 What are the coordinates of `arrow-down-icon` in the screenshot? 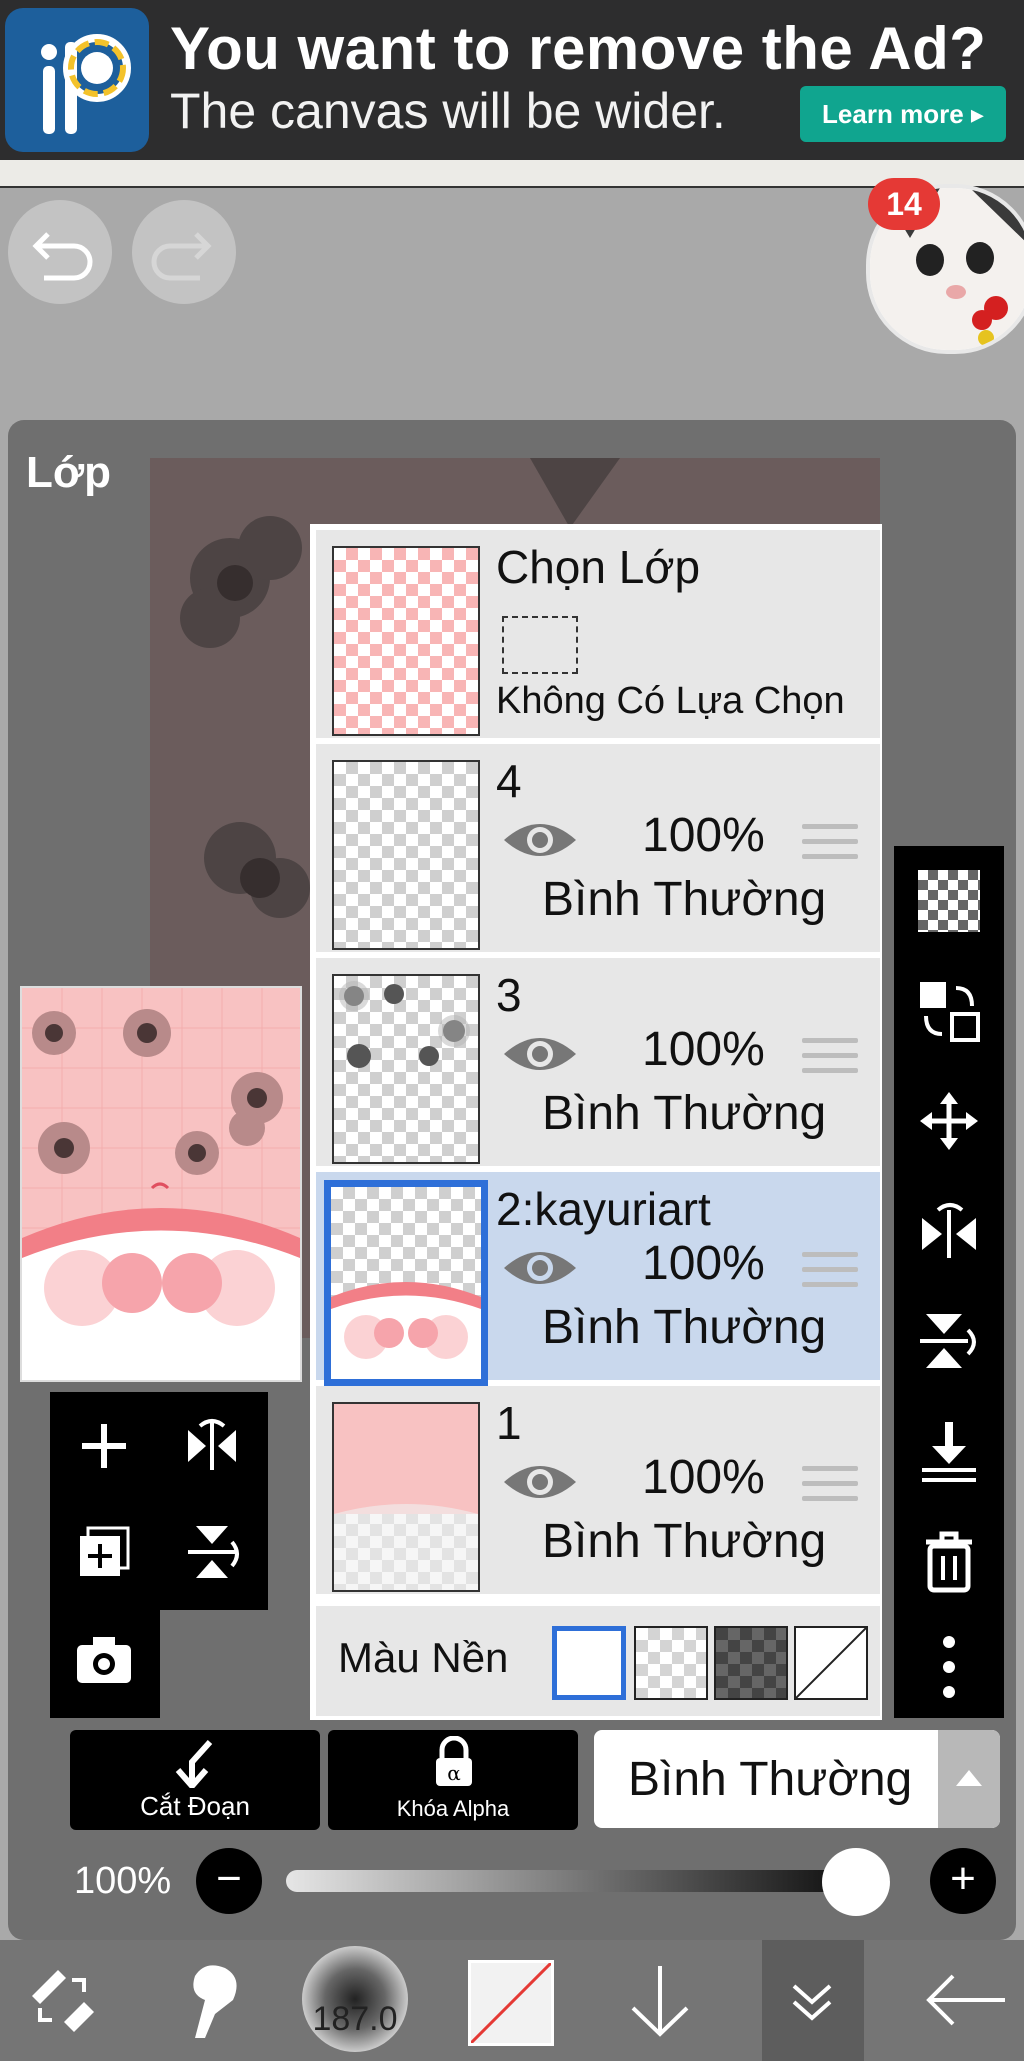 It's located at (660, 2001).